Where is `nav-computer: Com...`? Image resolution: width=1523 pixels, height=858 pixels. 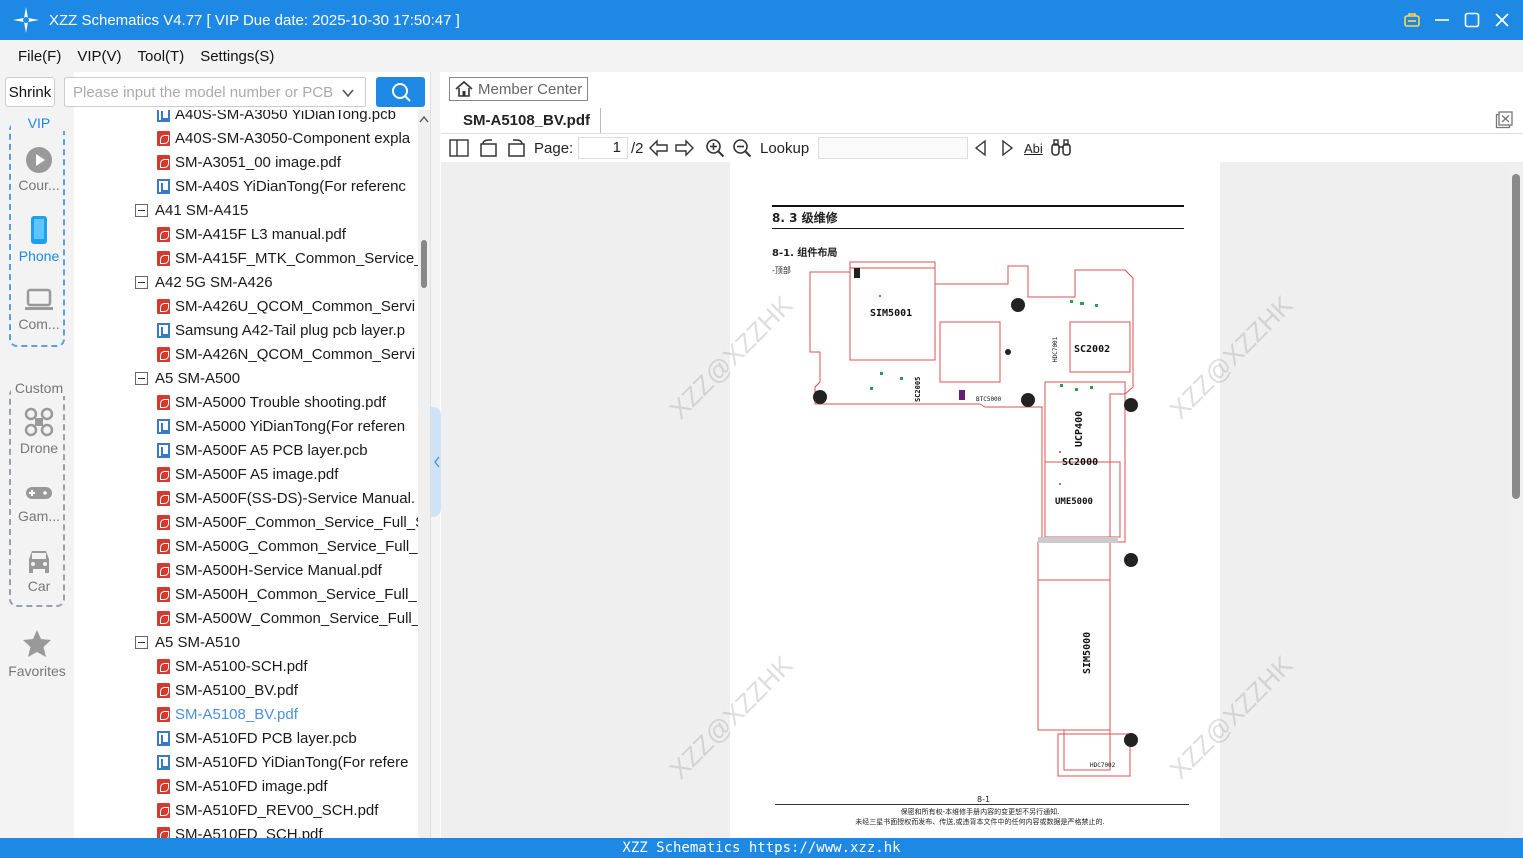 nav-computer: Com... is located at coordinates (39, 309).